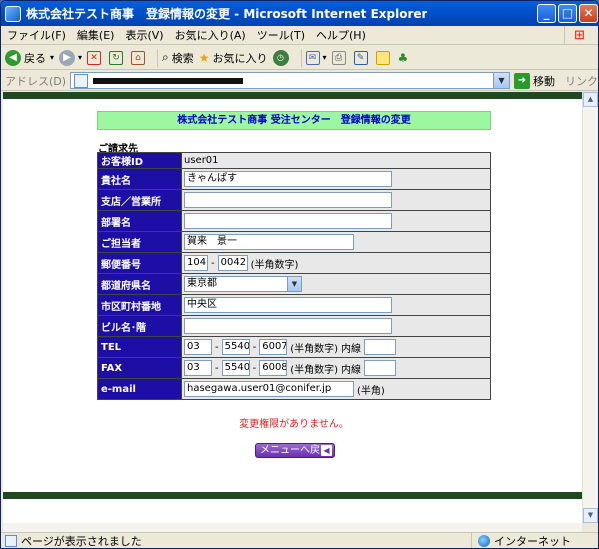 The height and width of the screenshot is (549, 599). I want to click on email-input: hasegawa.user01@conifer.jp, so click(269, 389).